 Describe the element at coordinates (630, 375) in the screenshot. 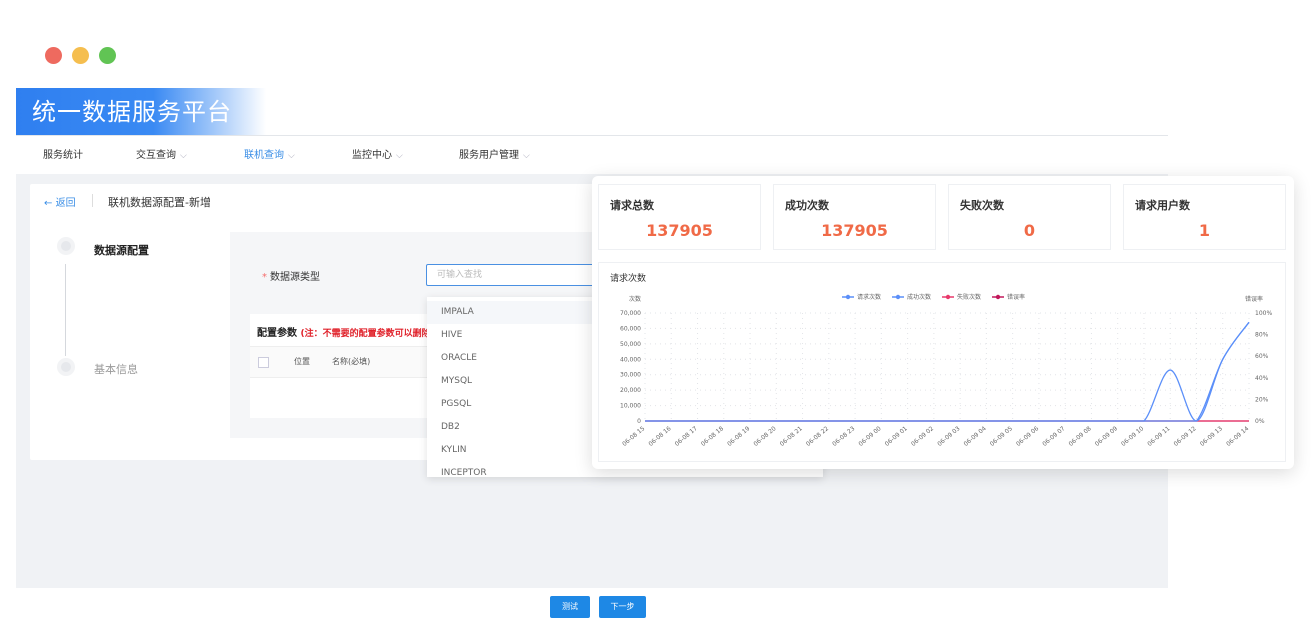

I see `y-tick-label: 30,000` at that location.